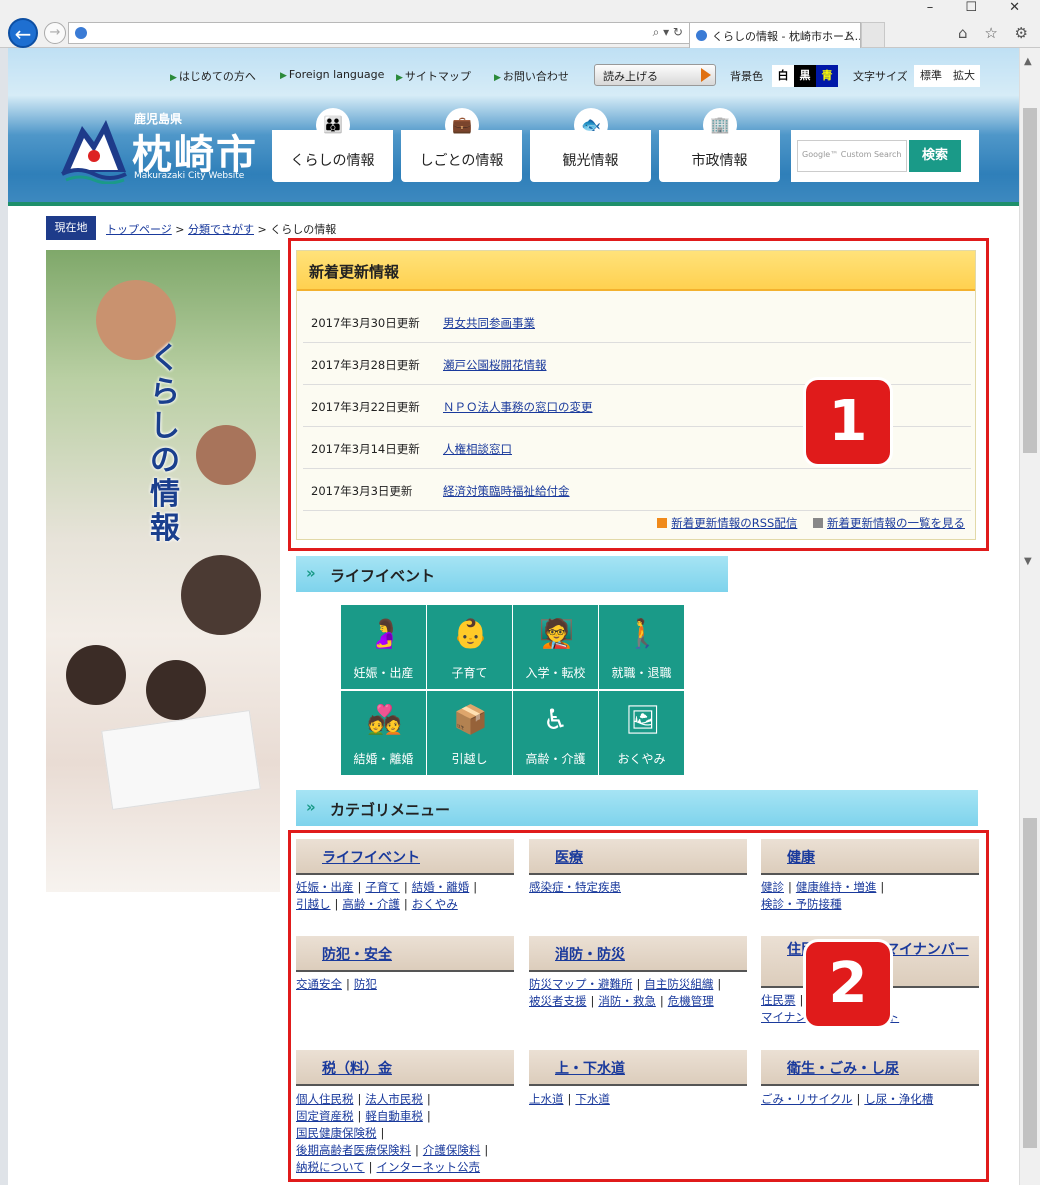  I want to click on scroll-track-highlight, so click(1030, 983).